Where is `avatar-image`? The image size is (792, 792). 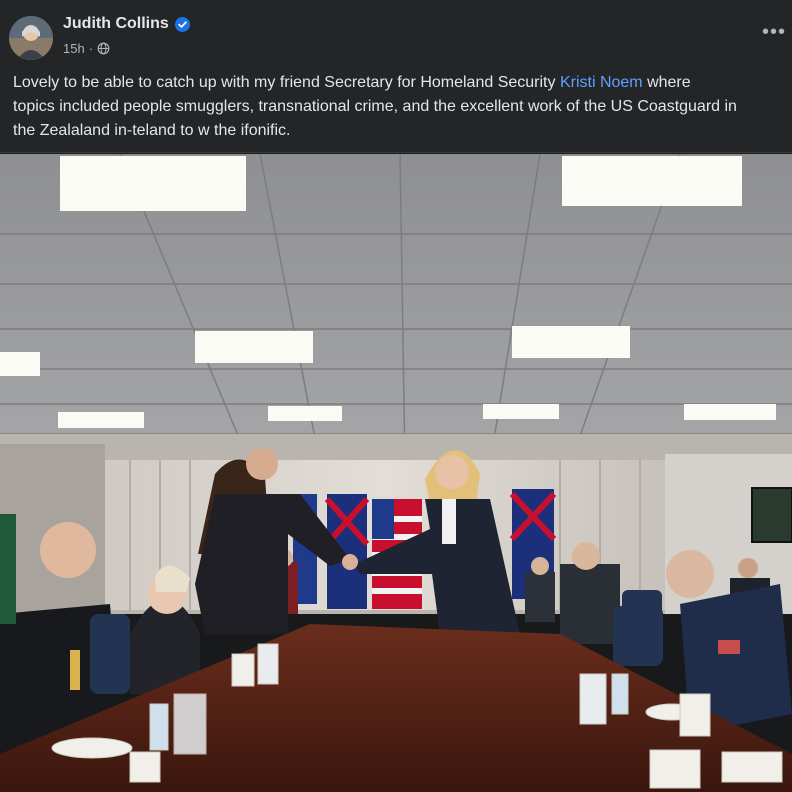
avatar-image is located at coordinates (31, 38).